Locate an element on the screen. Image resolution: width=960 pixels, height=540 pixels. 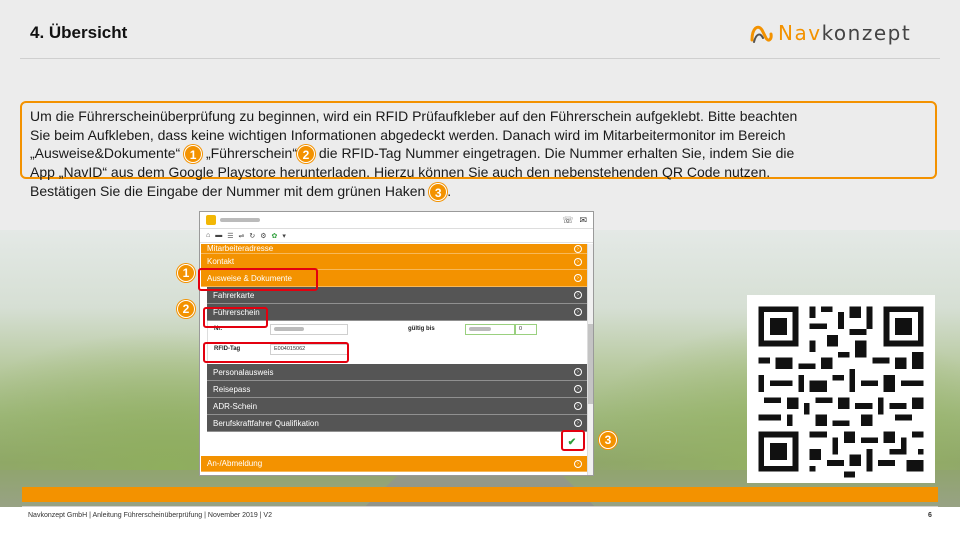
nr-input is located at coordinates (309, 329).